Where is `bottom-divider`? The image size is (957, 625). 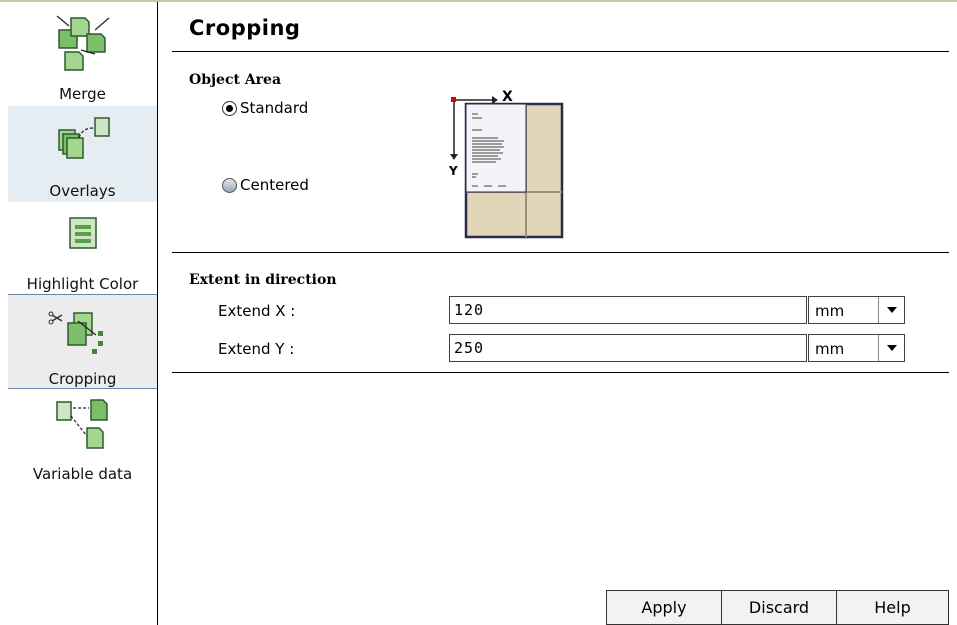
bottom-divider is located at coordinates (560, 372).